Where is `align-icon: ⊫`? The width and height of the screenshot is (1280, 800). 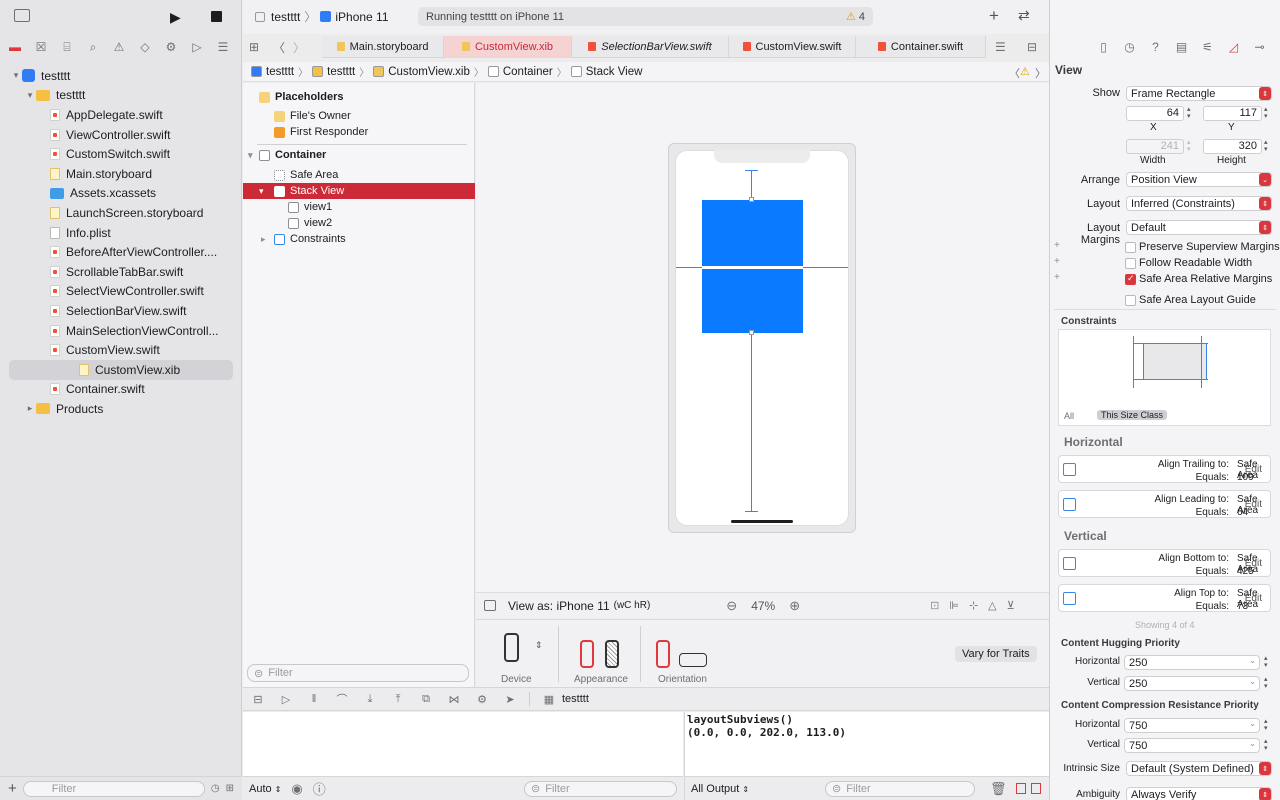
align-icon: ⊫ is located at coordinates (954, 605).